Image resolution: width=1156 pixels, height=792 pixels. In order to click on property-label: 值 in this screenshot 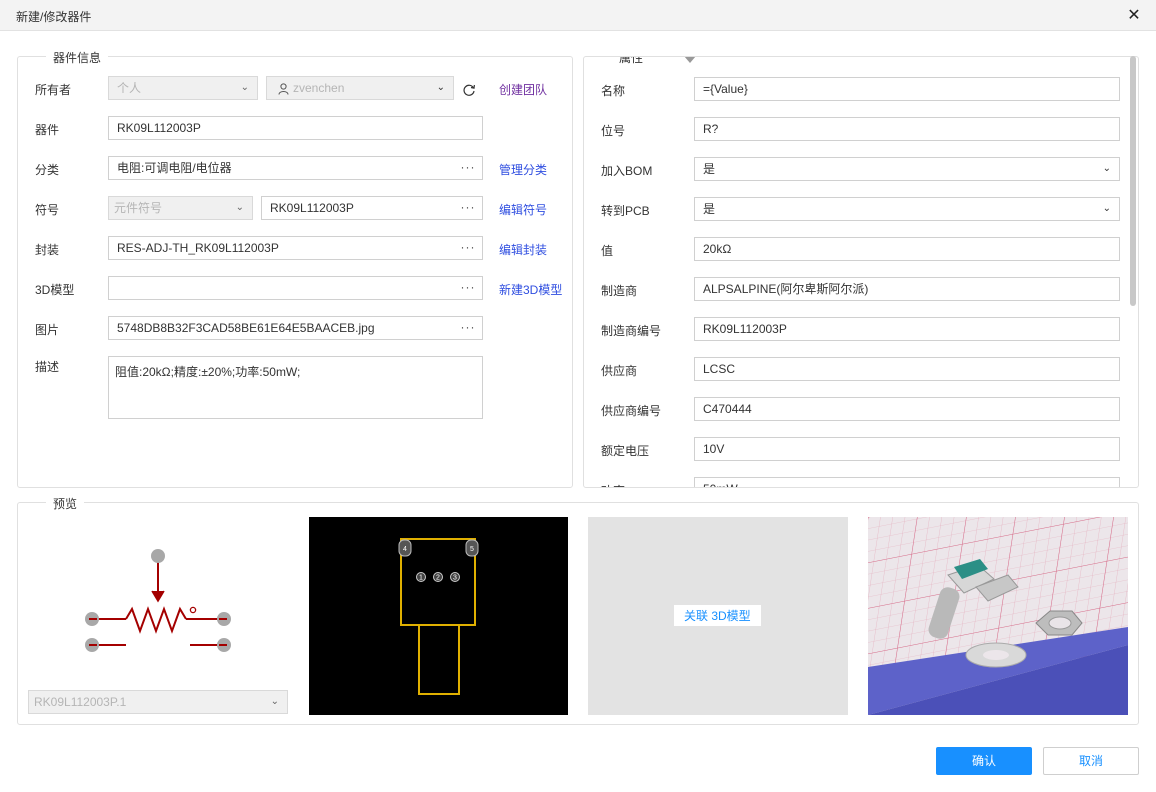, I will do `click(607, 251)`.